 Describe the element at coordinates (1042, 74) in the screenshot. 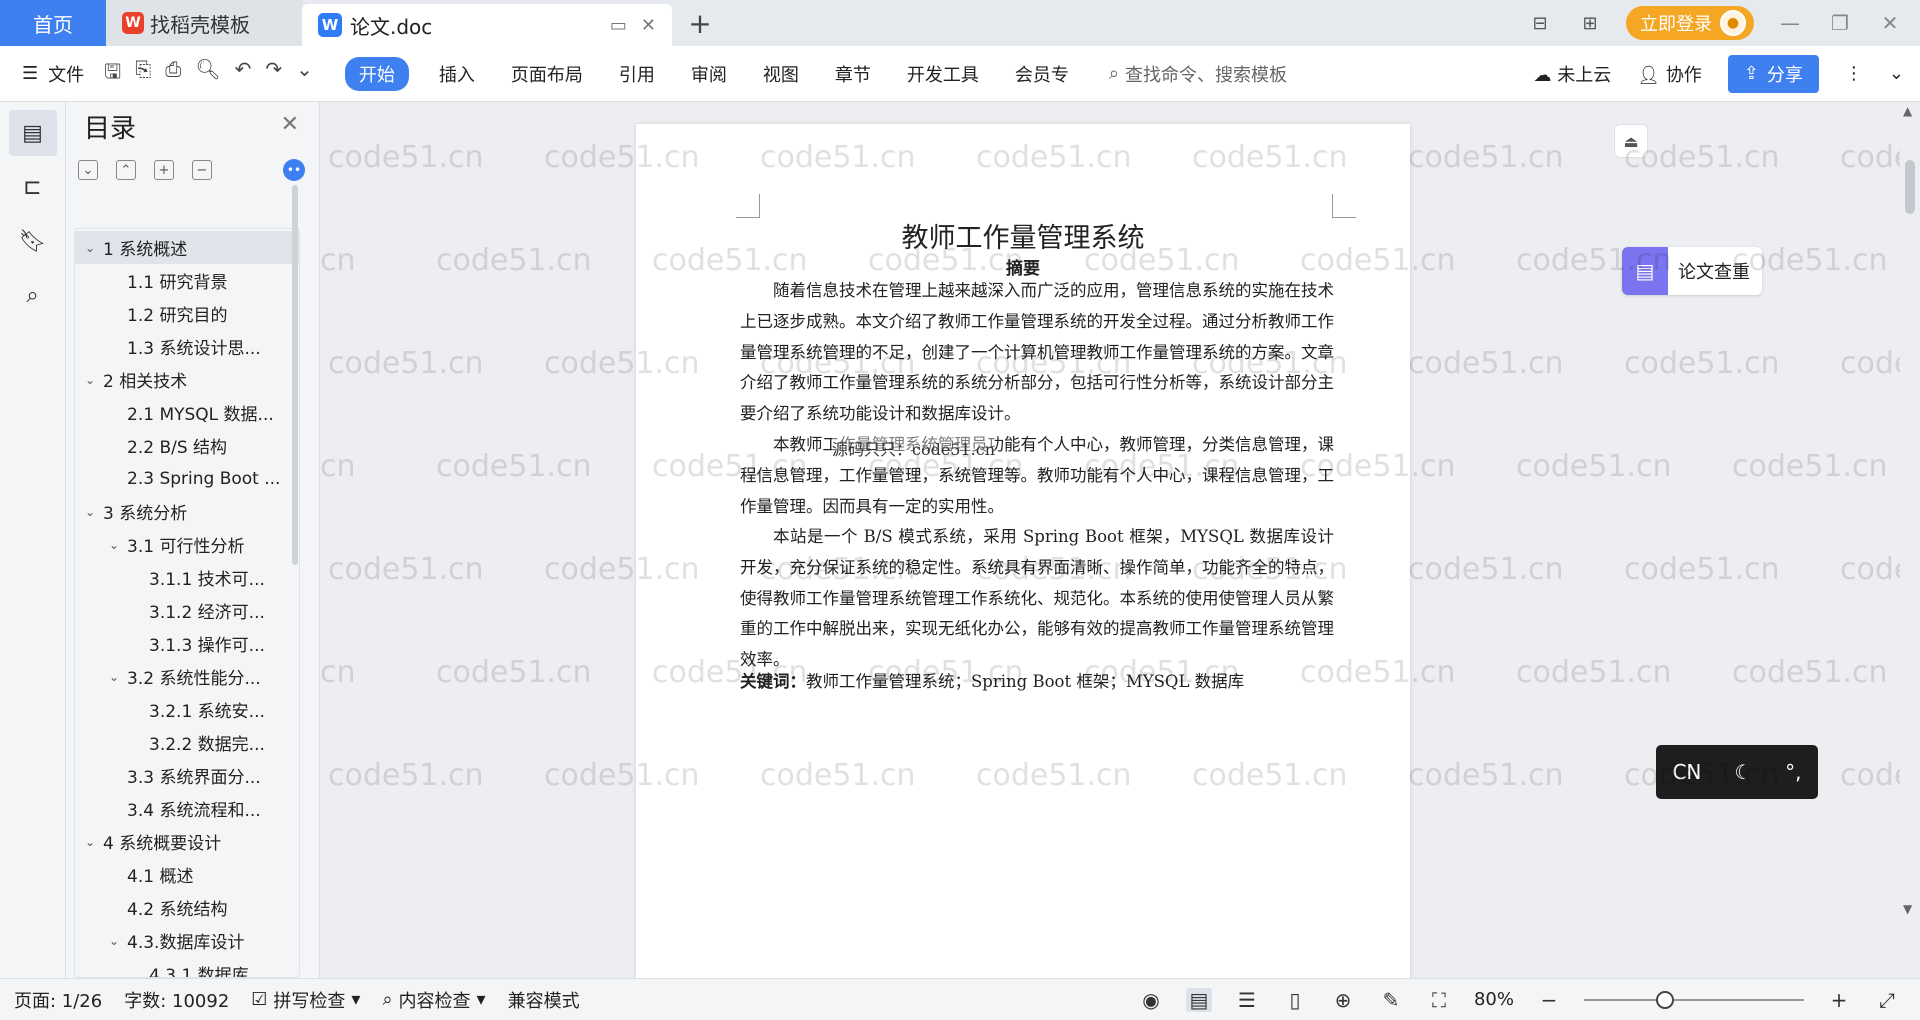

I see `menu-tab-member: 会员专` at that location.